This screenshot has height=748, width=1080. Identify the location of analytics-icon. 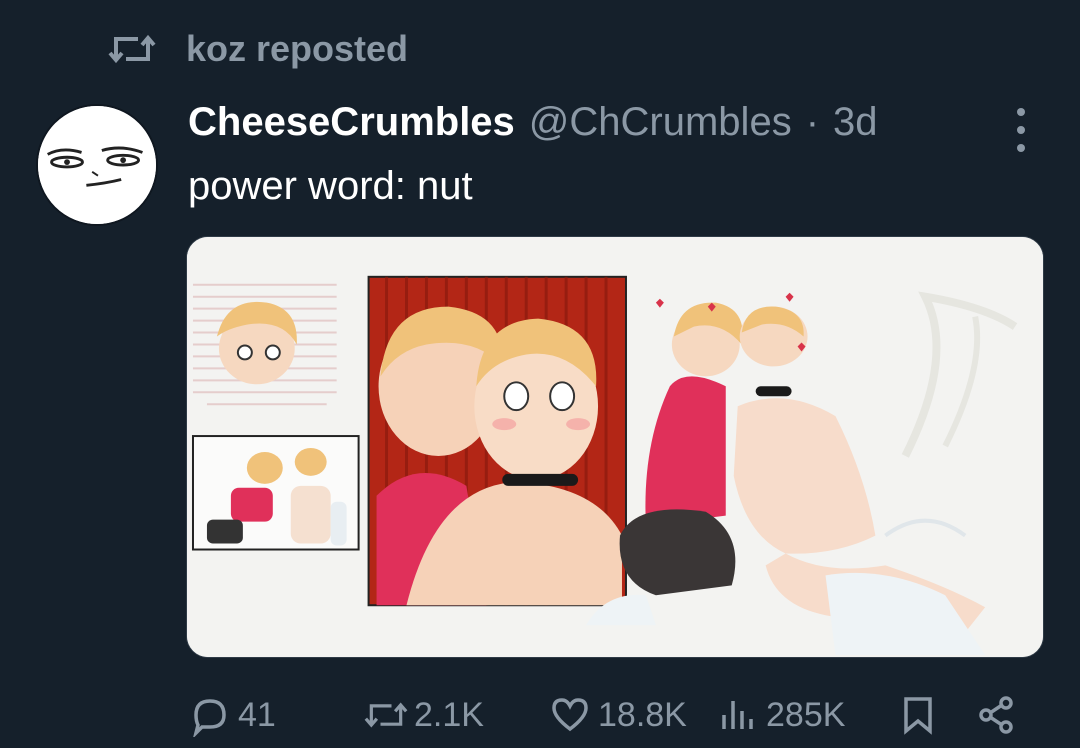
(737, 715).